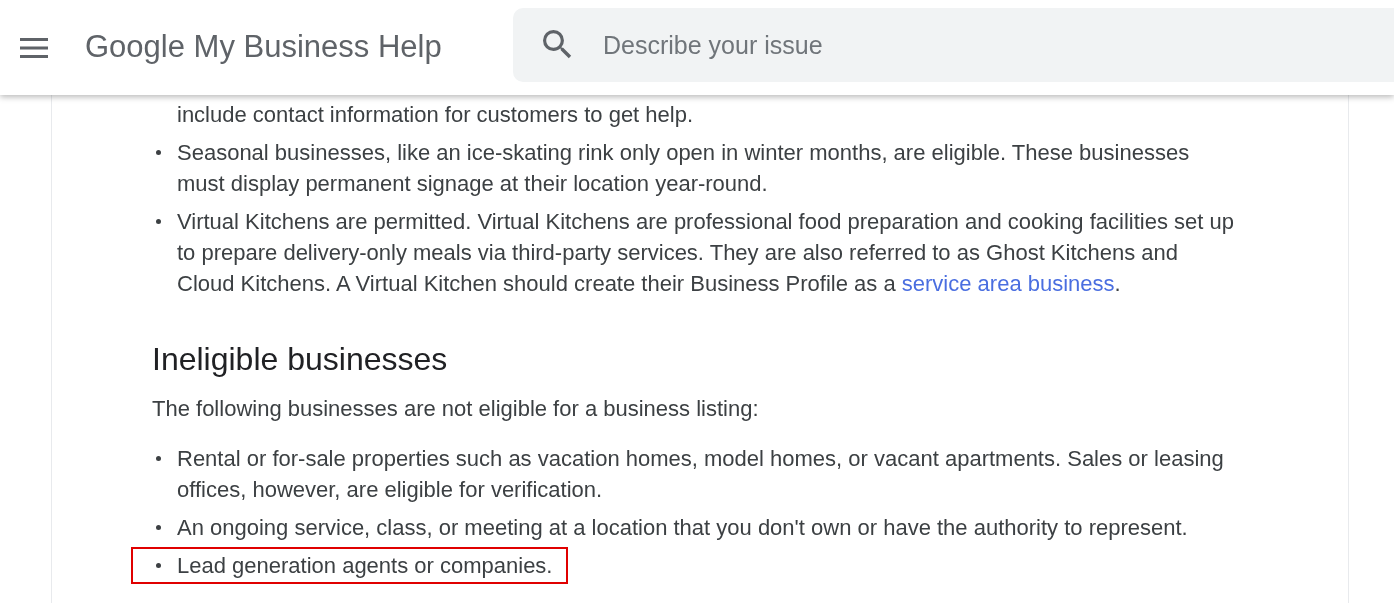 This screenshot has width=1394, height=603. I want to click on menu-icon, so click(34, 47).